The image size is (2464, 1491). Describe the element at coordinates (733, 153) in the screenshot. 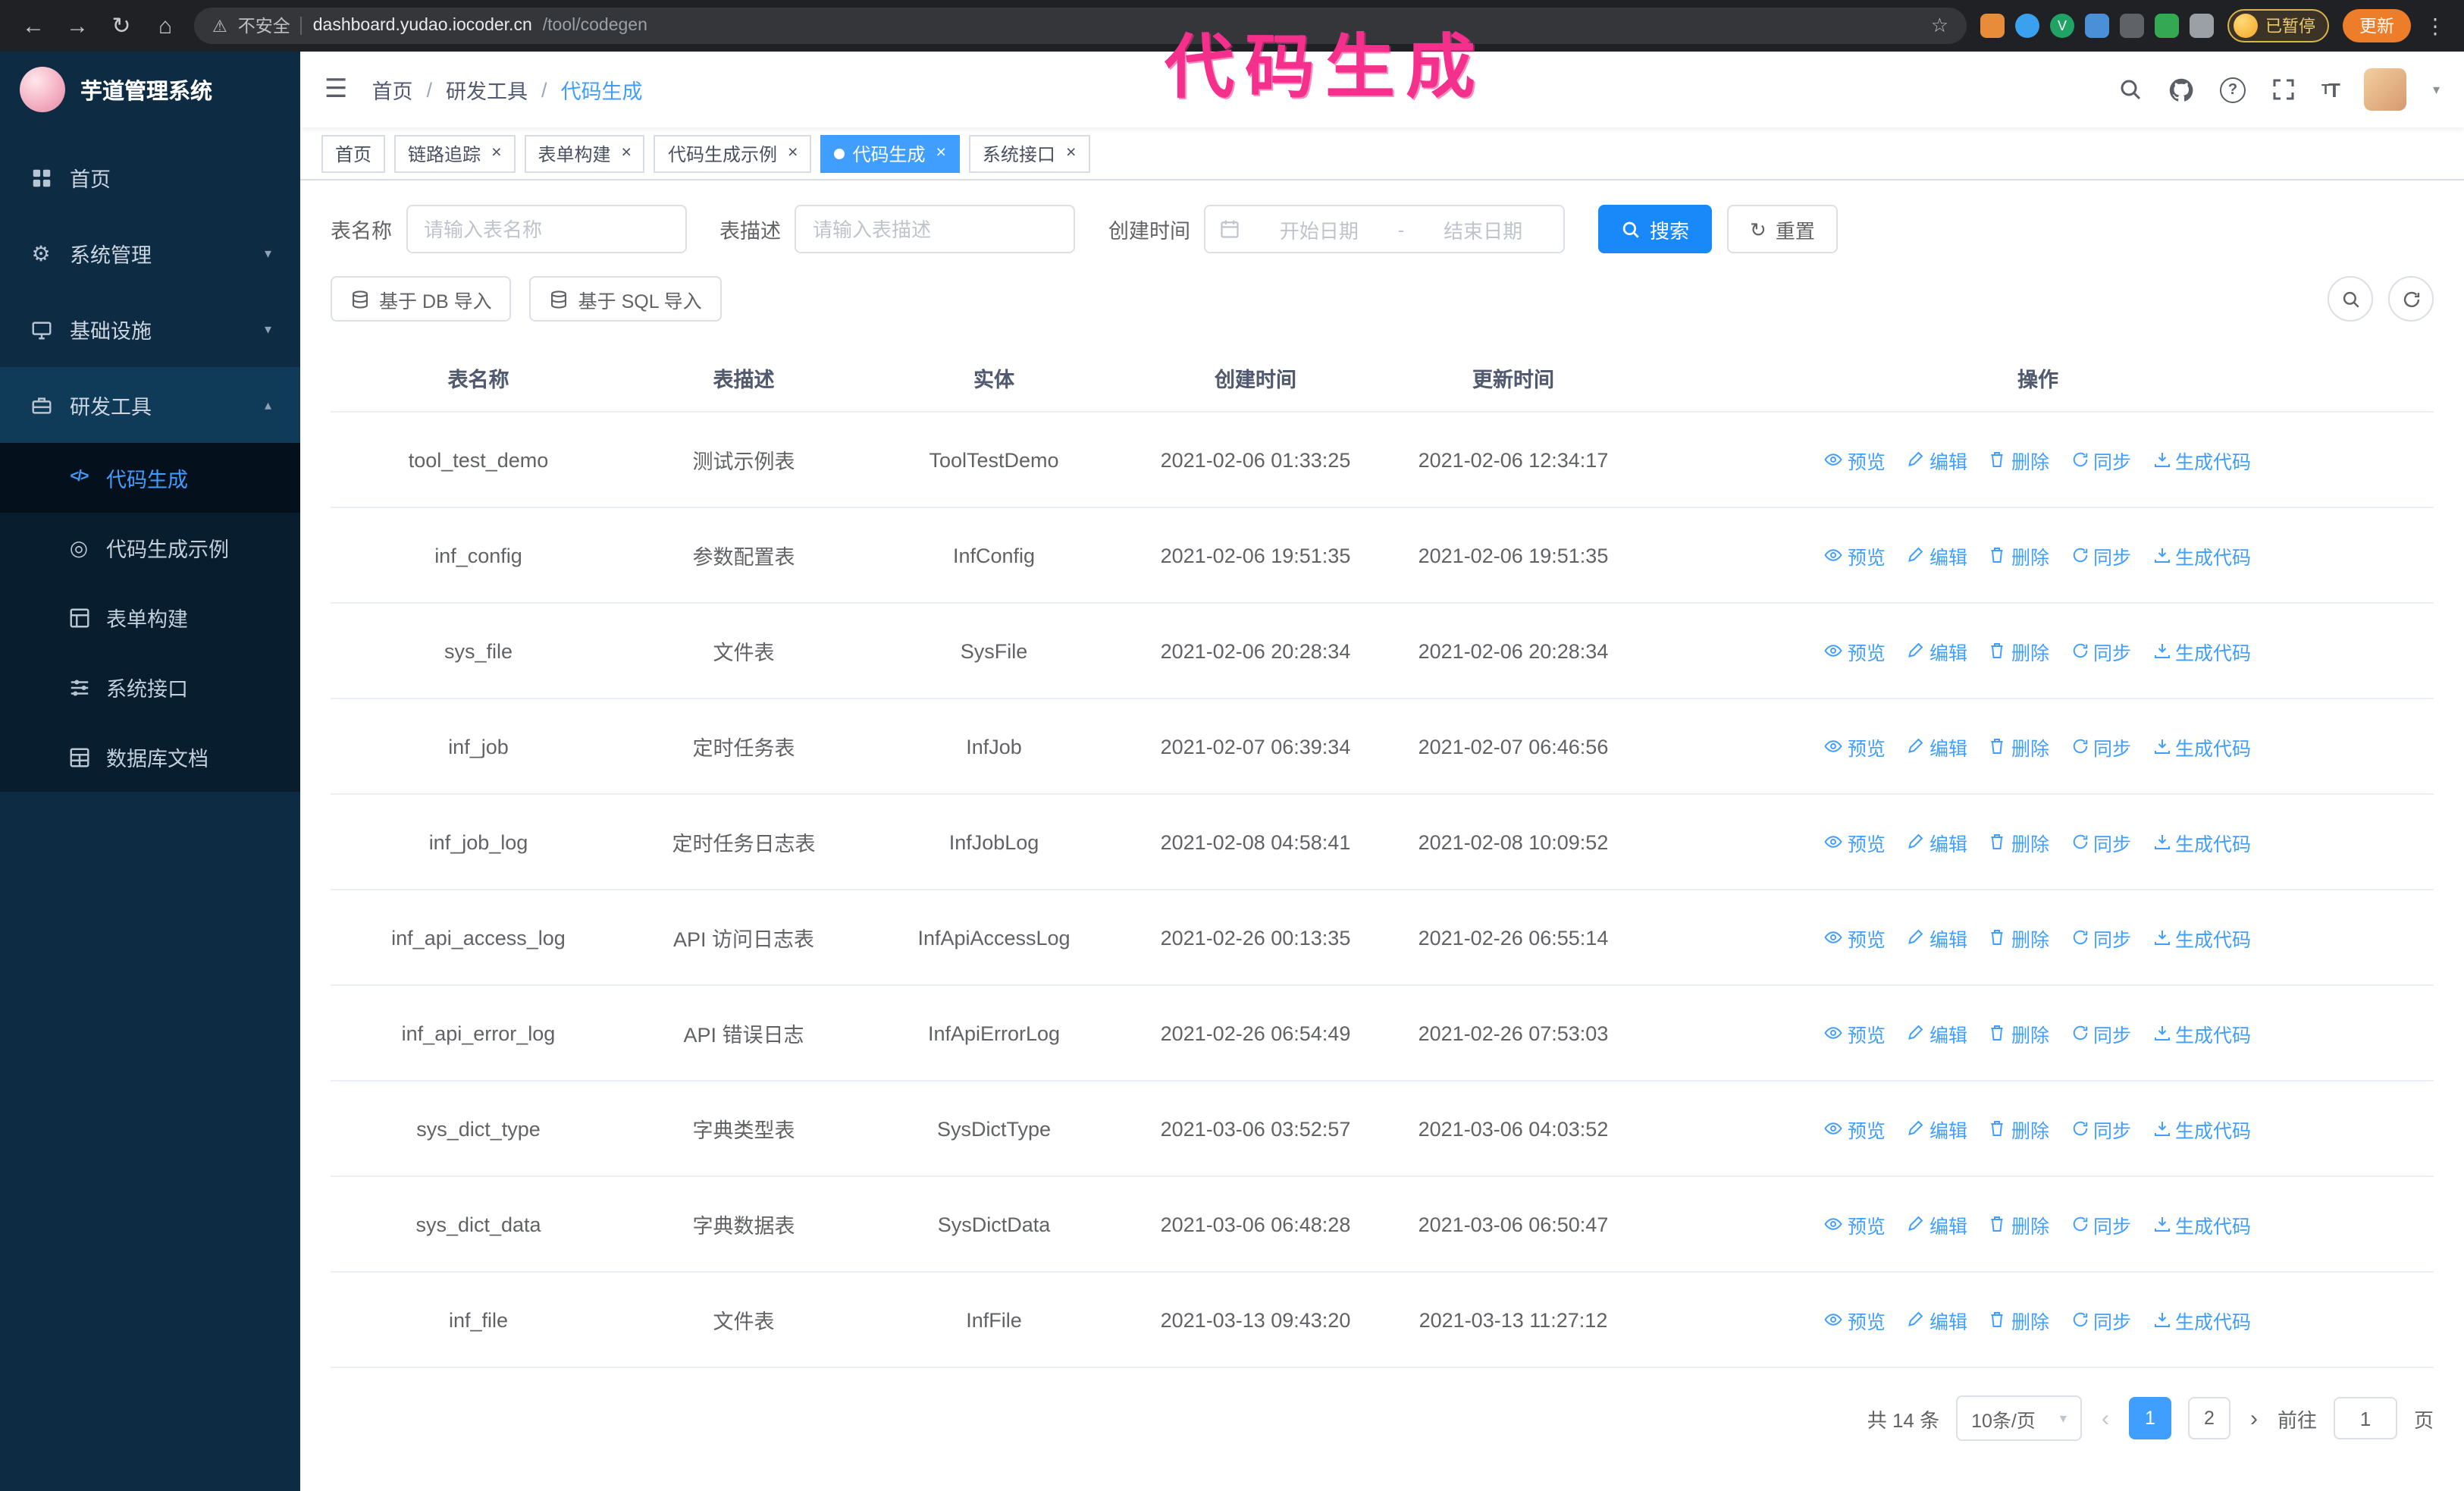

I see `tab-codegen-example: 代码生成示例 ×` at that location.